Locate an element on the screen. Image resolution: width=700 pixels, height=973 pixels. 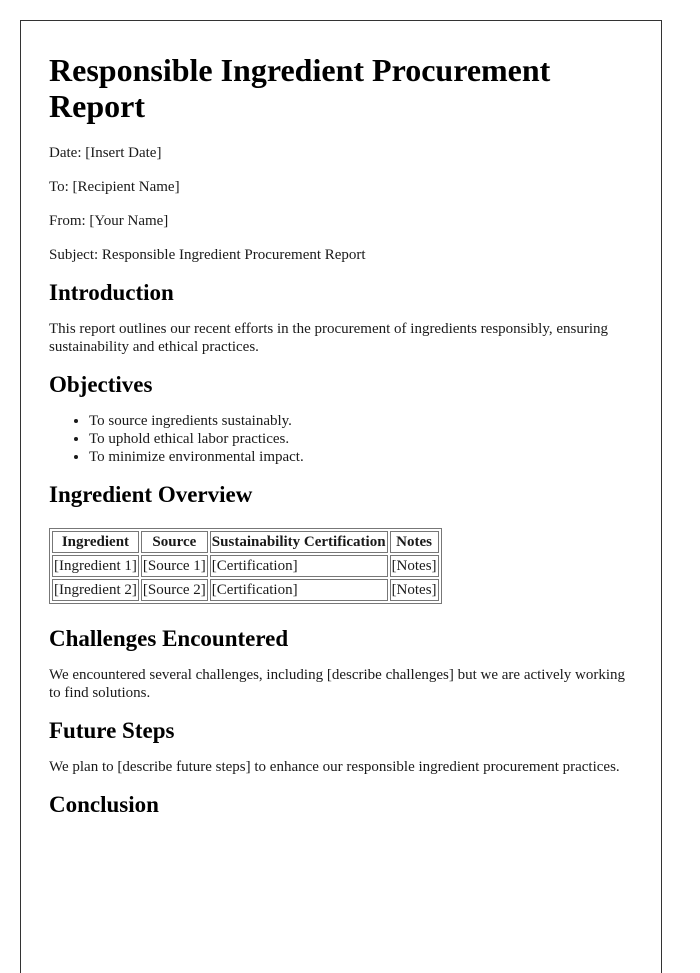
conclusion-heading: Conclusion is located at coordinates (104, 804).